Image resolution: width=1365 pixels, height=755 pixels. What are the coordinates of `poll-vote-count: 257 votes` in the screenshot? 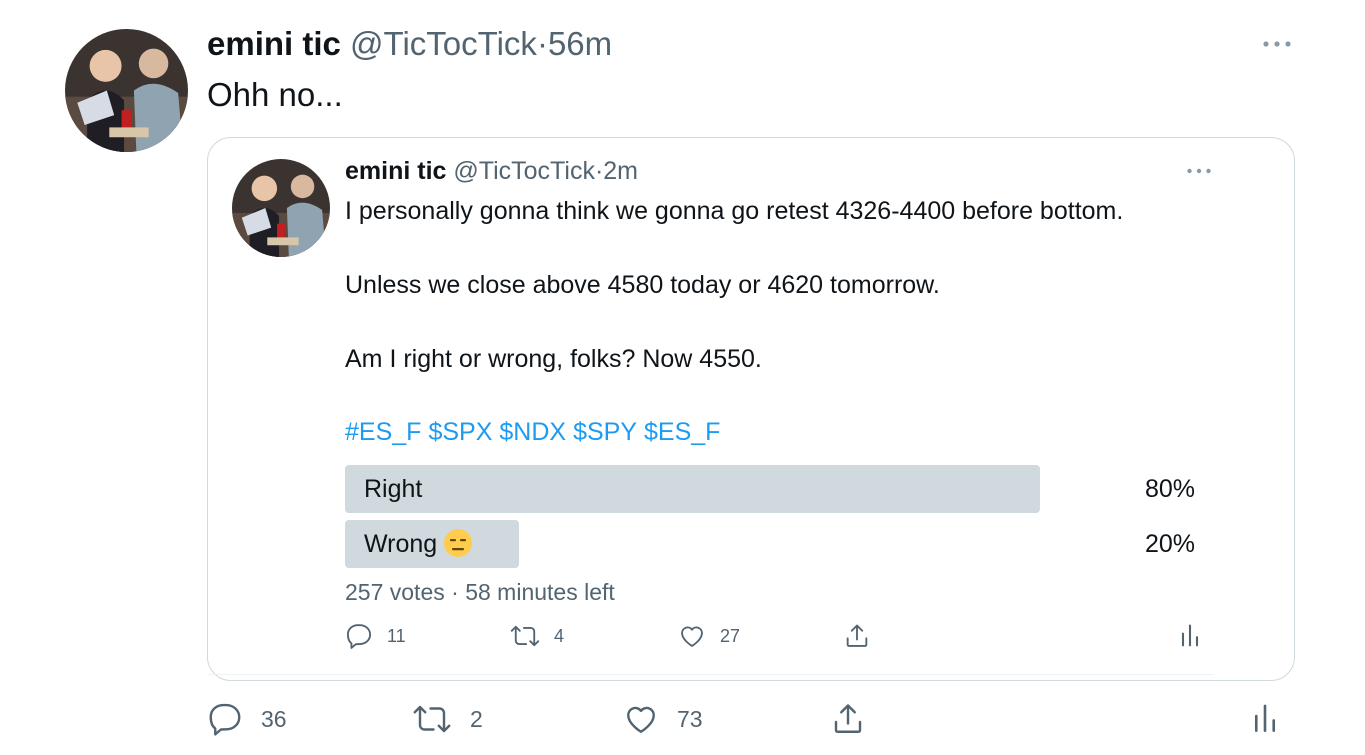 It's located at (395, 592).